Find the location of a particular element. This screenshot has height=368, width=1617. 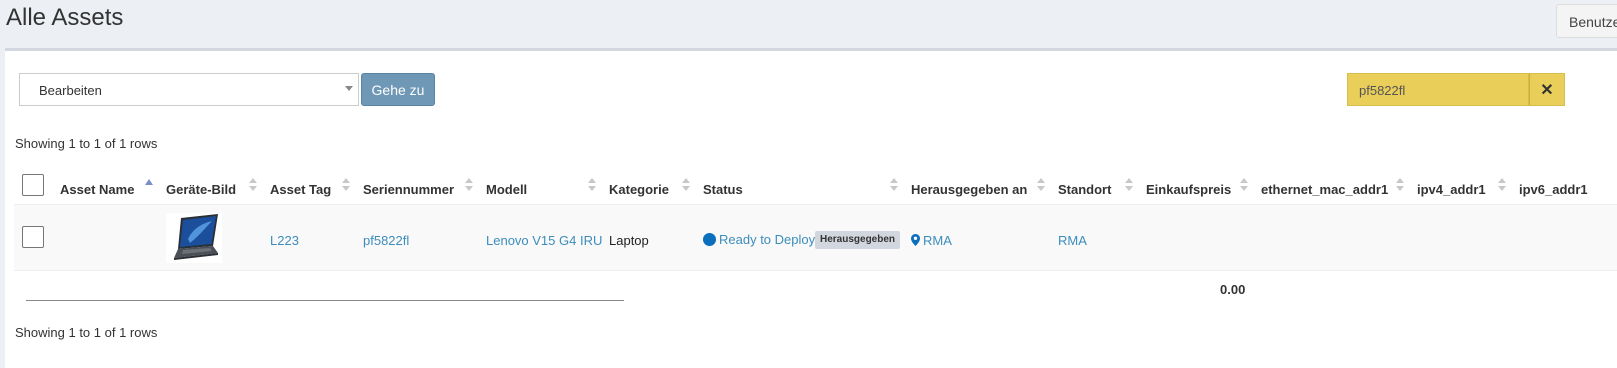

category-link: Laptop is located at coordinates (629, 240).